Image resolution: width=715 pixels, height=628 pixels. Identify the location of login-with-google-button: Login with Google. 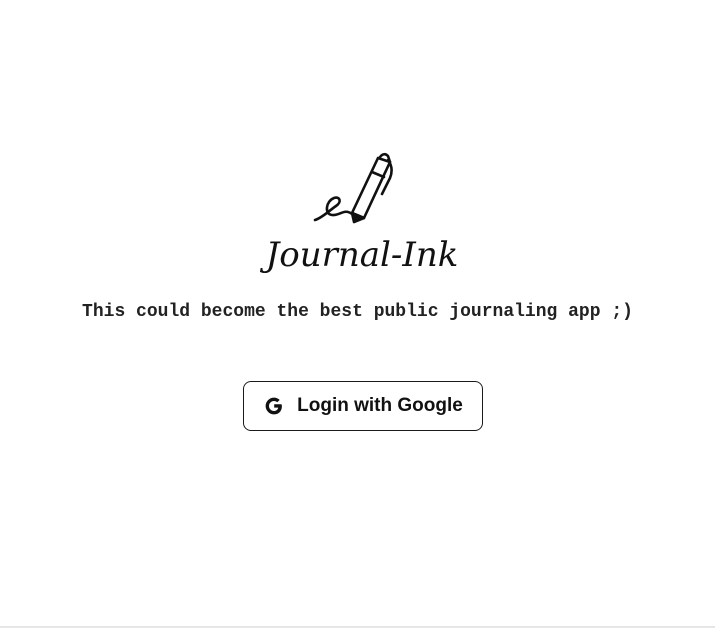
(363, 406).